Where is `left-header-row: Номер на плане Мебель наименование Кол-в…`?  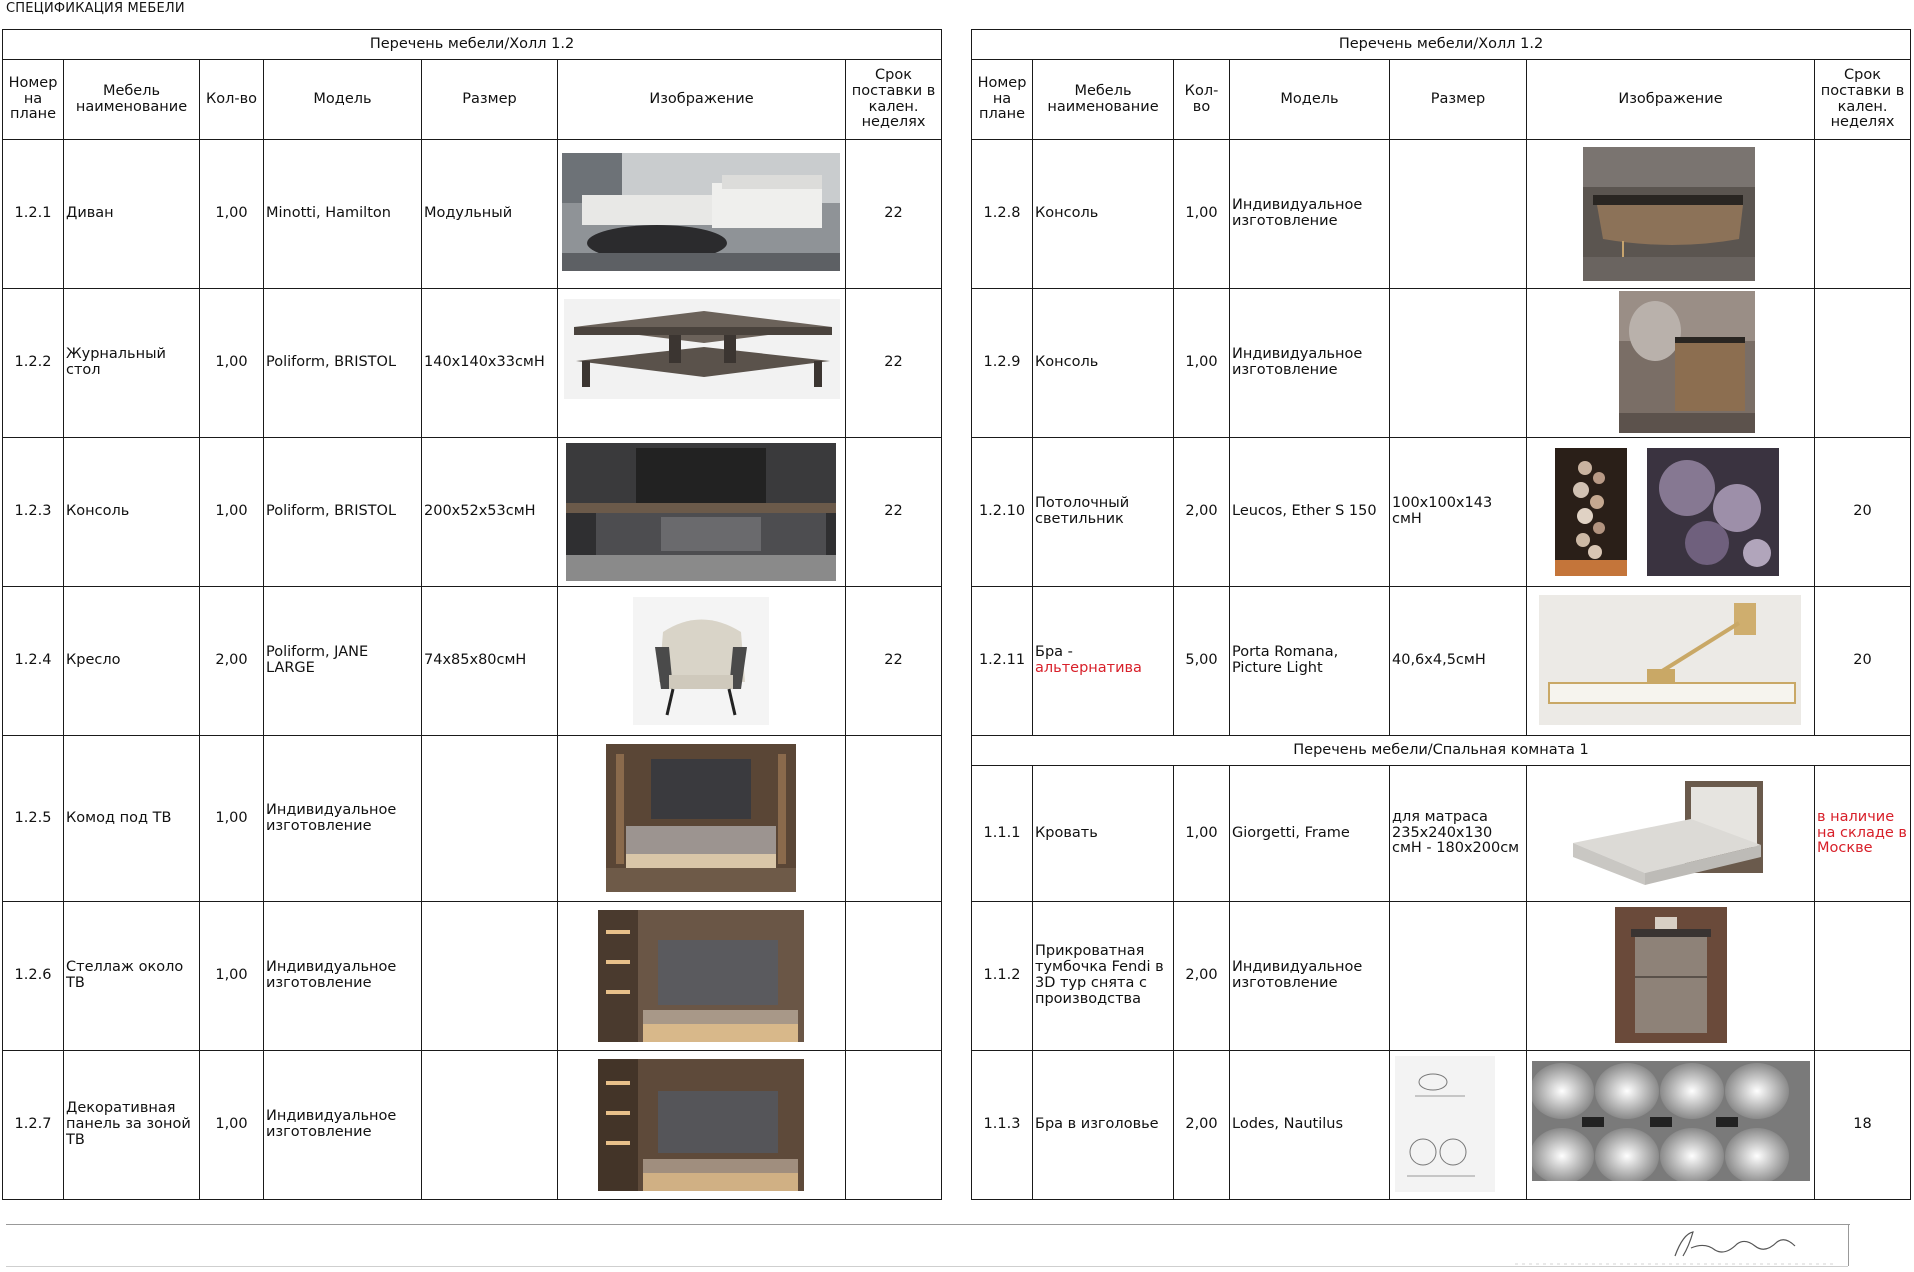 left-header-row: Номер на плане Мебель наименование Кол-в… is located at coordinates (472, 99).